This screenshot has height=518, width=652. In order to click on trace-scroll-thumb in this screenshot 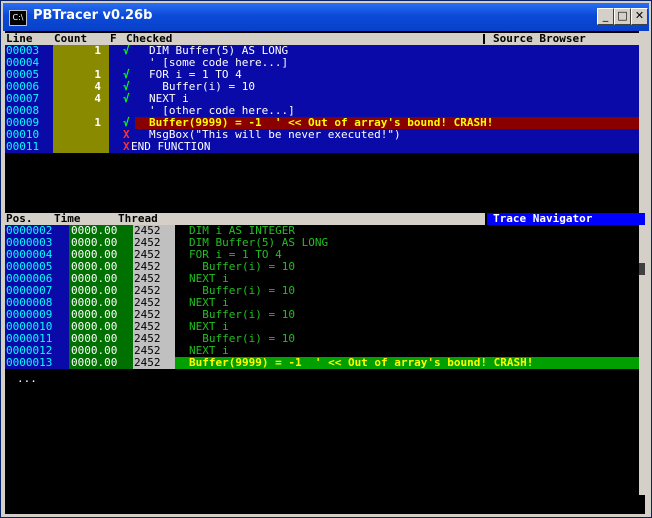, I will do `click(642, 269)`.